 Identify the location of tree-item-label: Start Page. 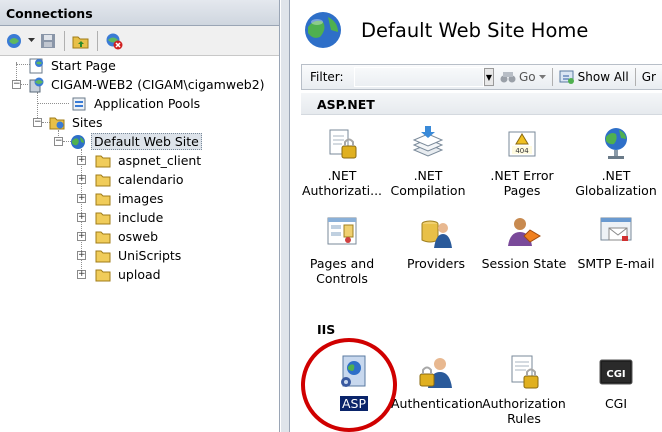
(83, 65).